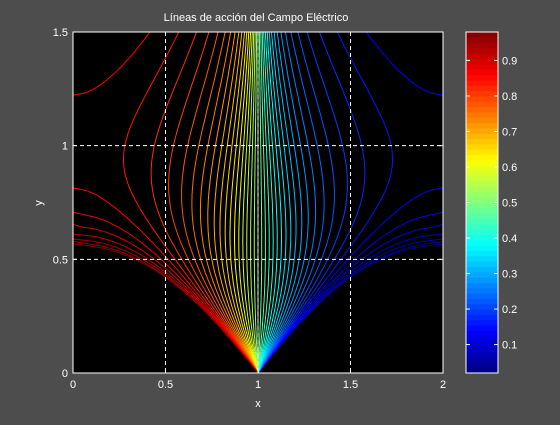 The height and width of the screenshot is (425, 560). I want to click on colorbar-tick-label: 0.8, so click(509, 97).